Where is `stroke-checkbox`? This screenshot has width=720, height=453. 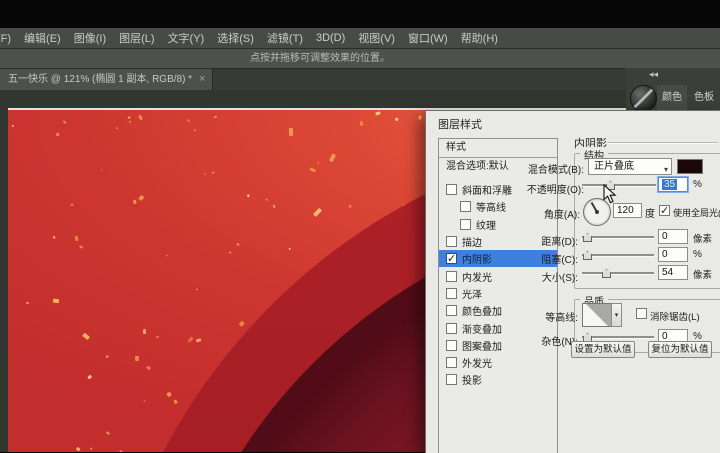 stroke-checkbox is located at coordinates (451, 242).